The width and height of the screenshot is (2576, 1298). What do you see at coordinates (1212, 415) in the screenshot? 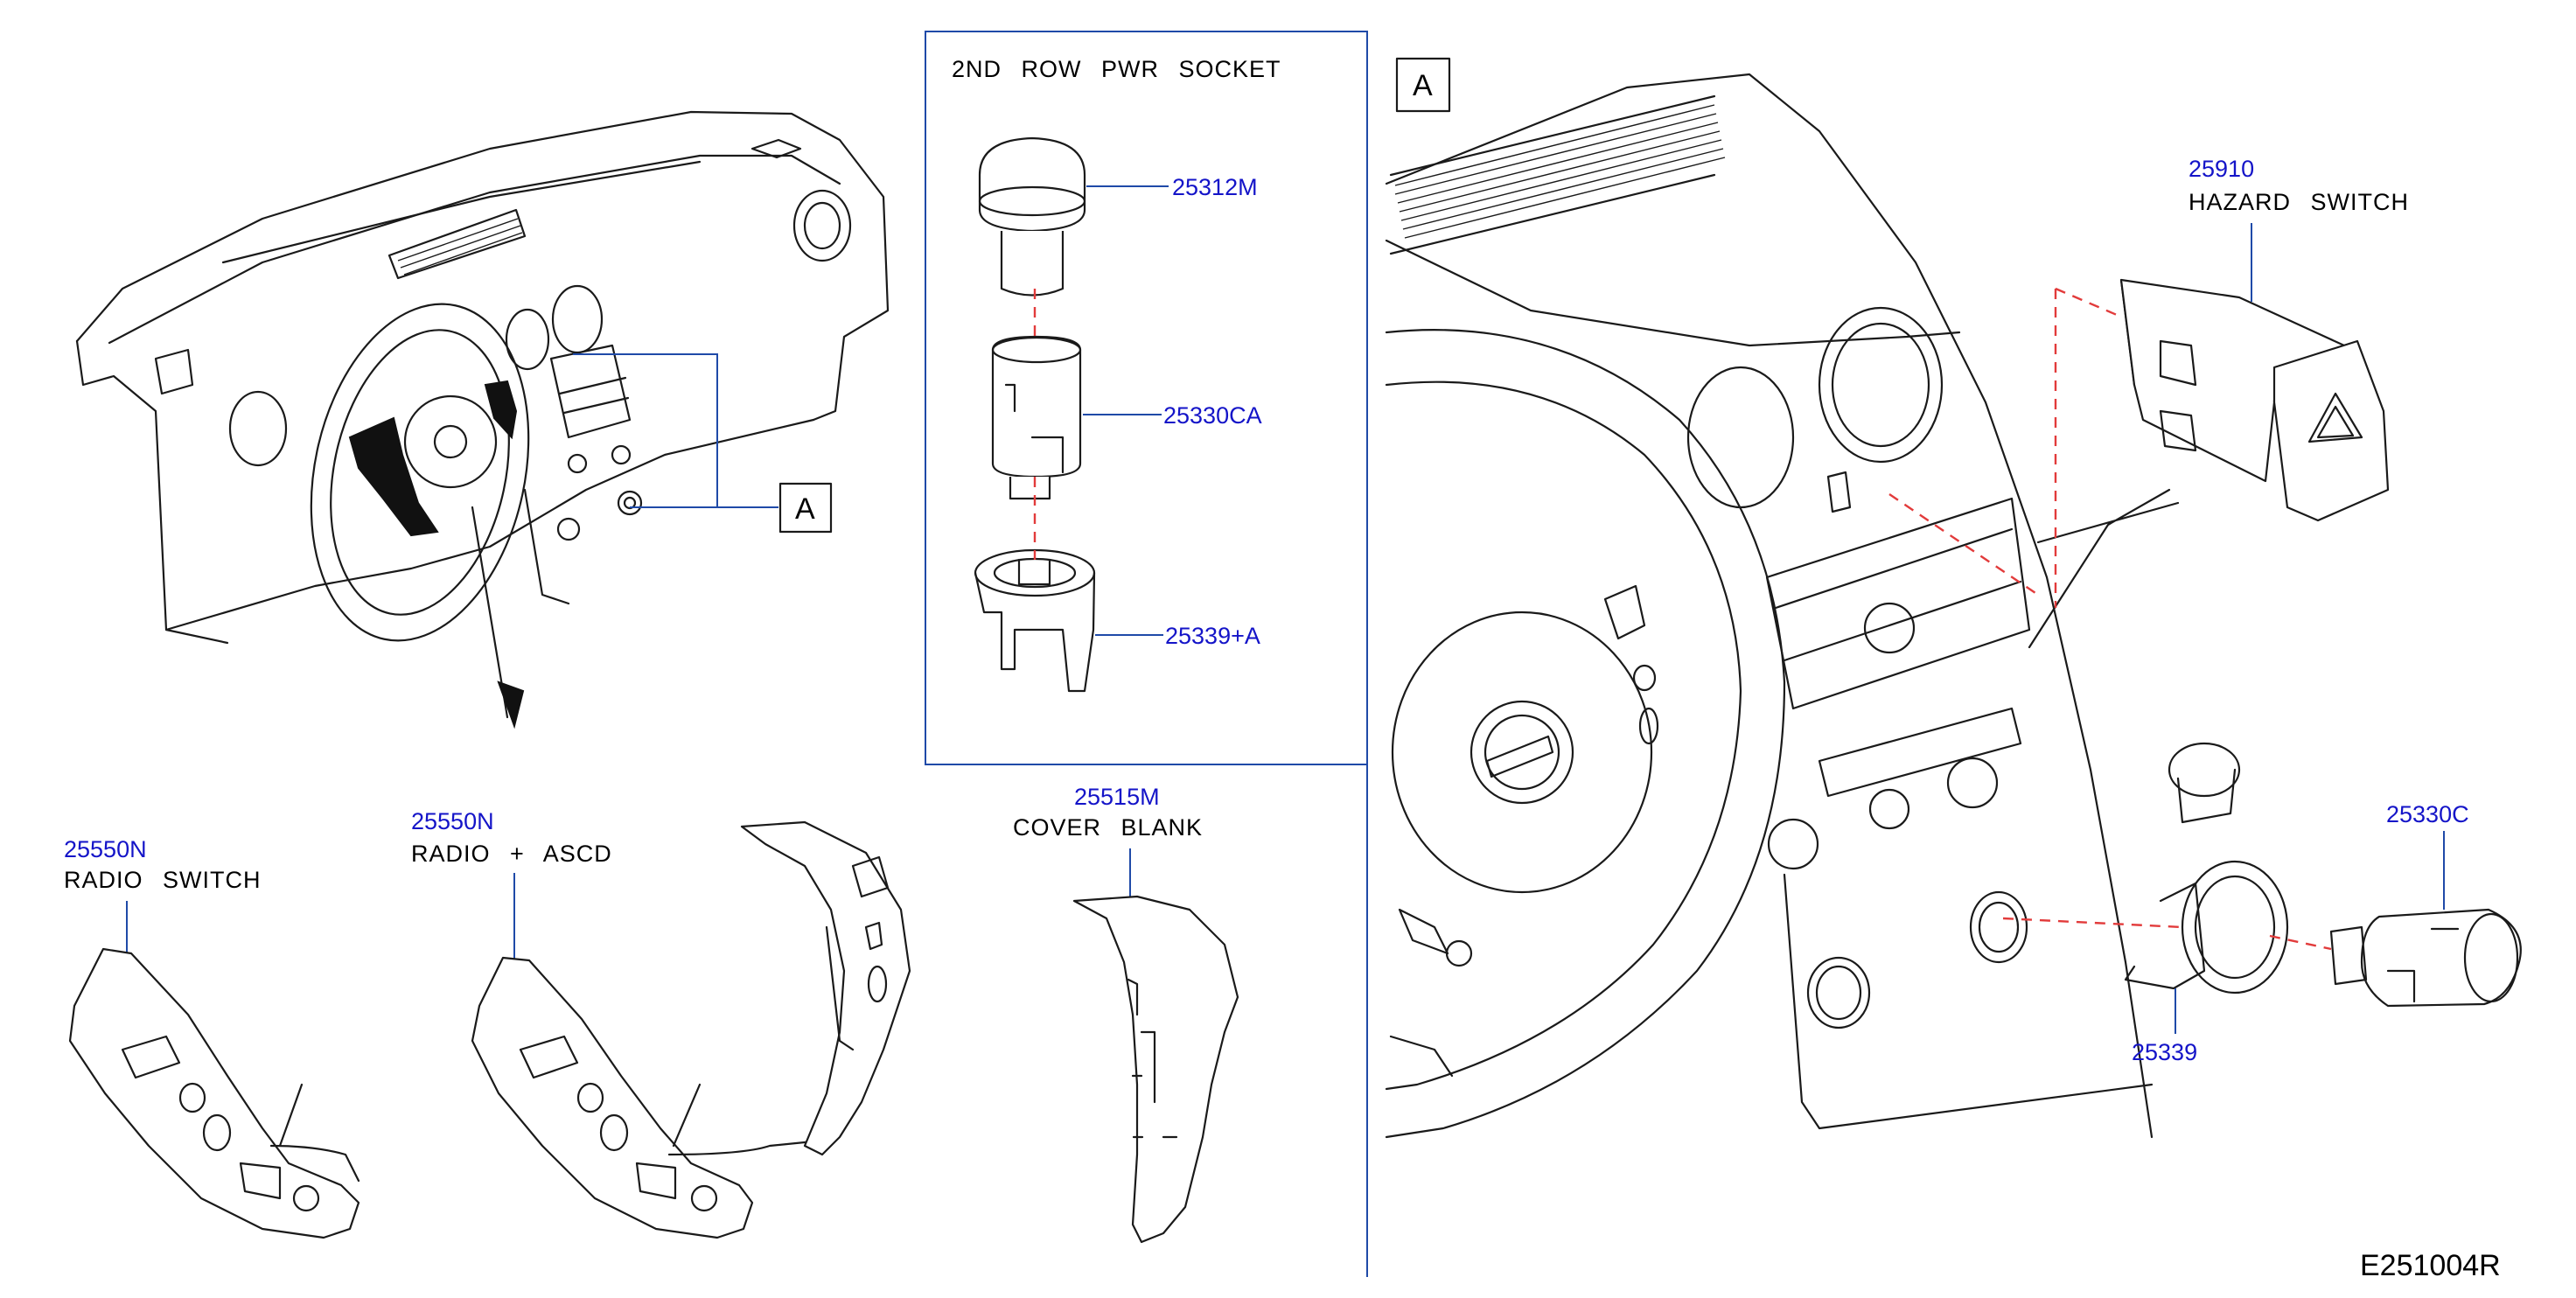
I see `part-number-25330ca: 25330CA` at bounding box center [1212, 415].